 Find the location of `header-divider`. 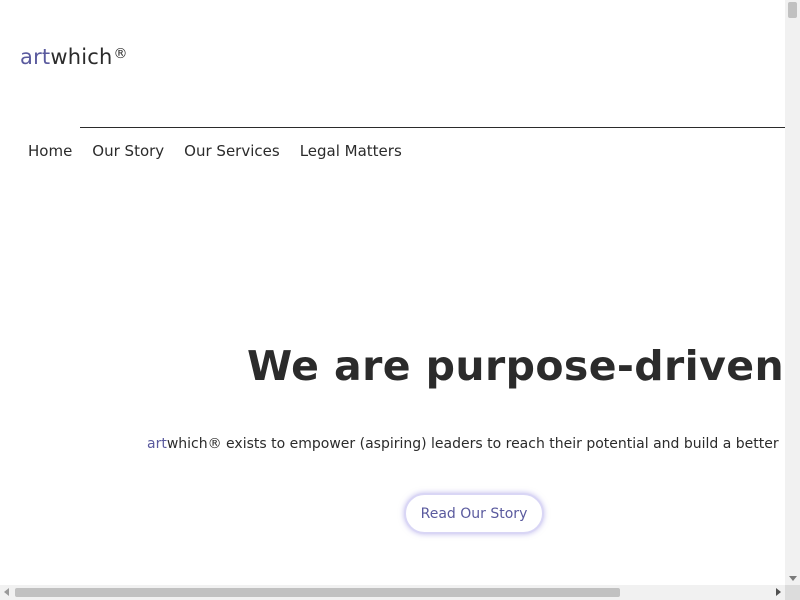

header-divider is located at coordinates (432, 127).